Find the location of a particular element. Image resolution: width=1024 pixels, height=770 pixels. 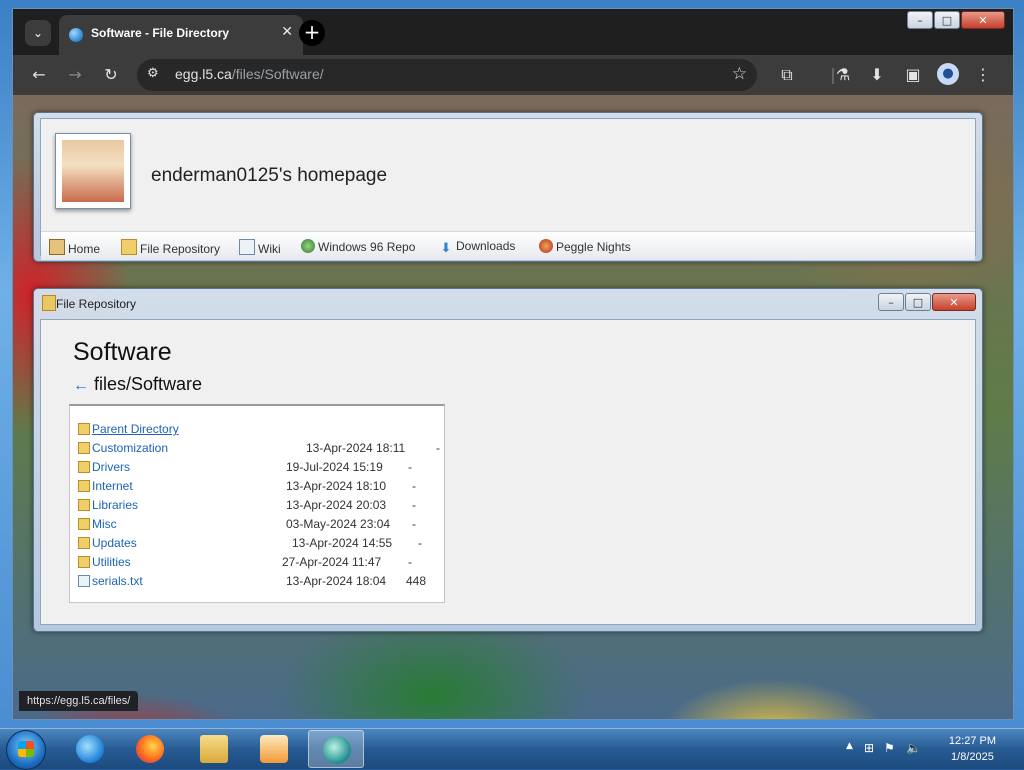

clock: 12:27 PM 1/8/2025 is located at coordinates (972, 749).